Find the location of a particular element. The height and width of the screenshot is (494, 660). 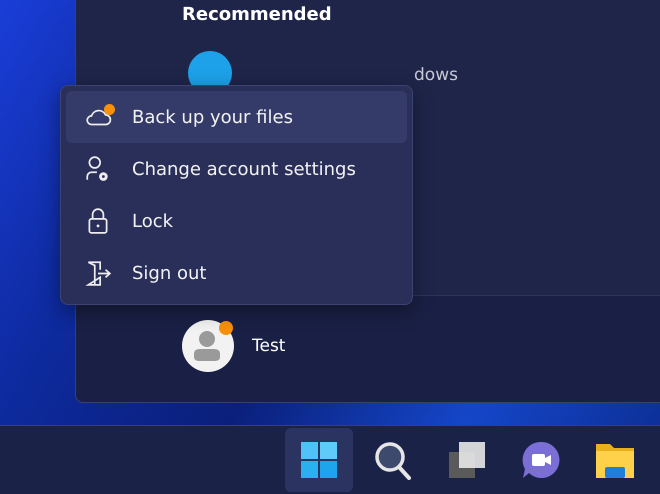

door-arrow-icon is located at coordinates (98, 273).